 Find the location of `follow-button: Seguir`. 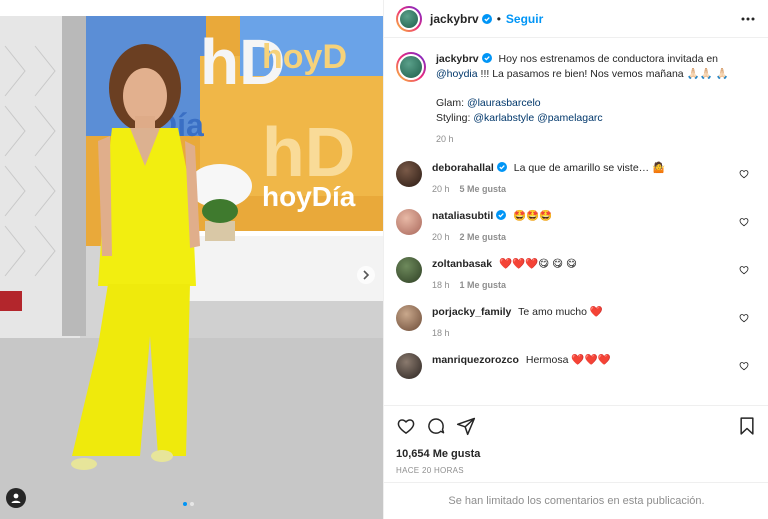

follow-button: Seguir is located at coordinates (524, 19).